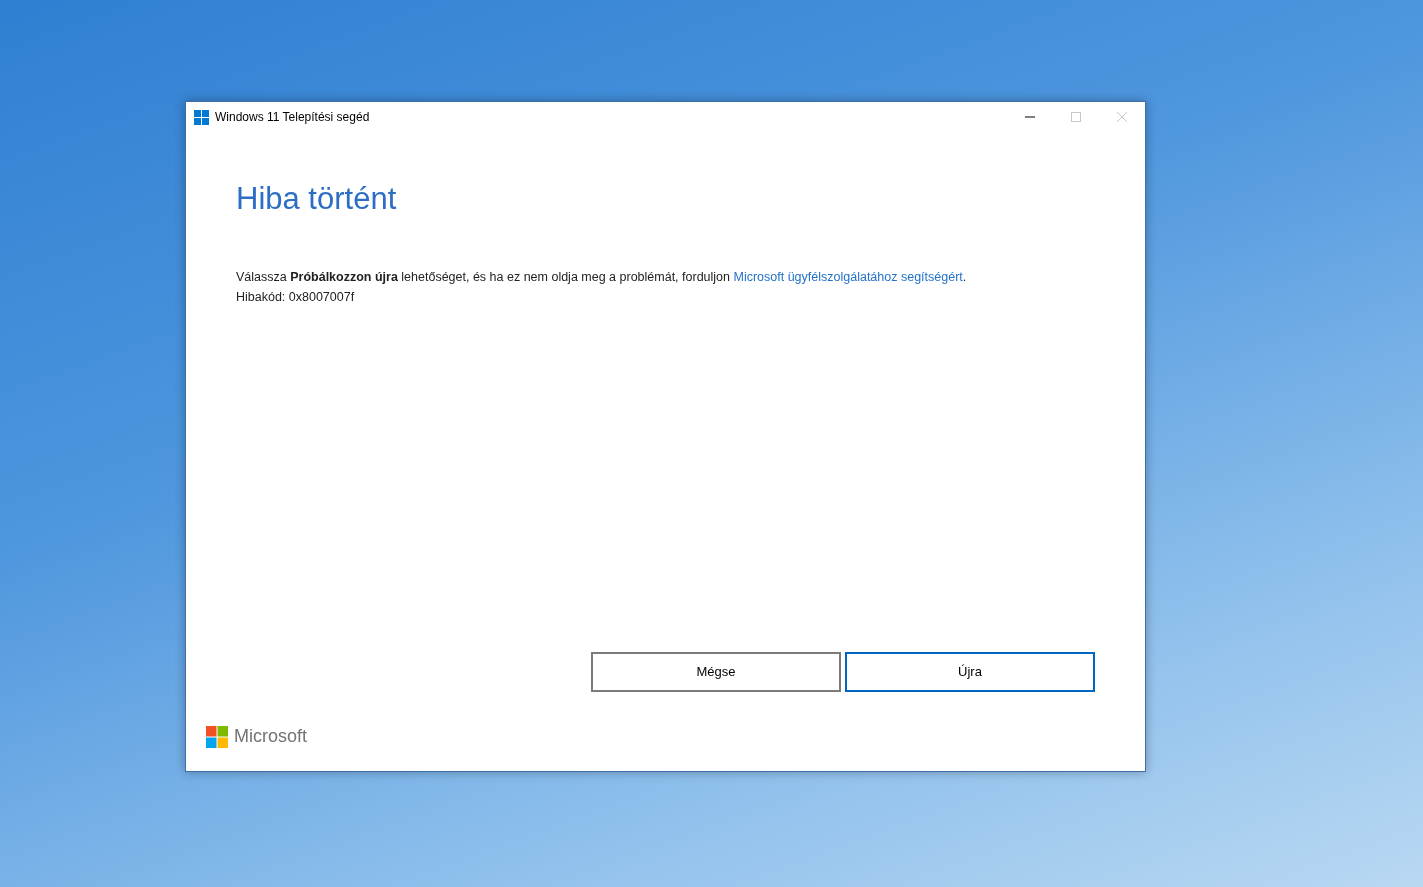  I want to click on windows-logo-icon, so click(201, 117).